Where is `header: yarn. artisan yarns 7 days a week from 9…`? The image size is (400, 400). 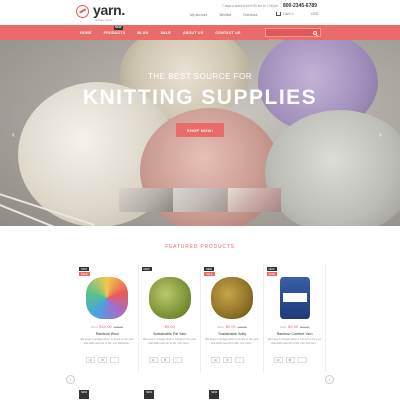 header: yarn. artisan yarns 7 days a week from 9… is located at coordinates (200, 12).